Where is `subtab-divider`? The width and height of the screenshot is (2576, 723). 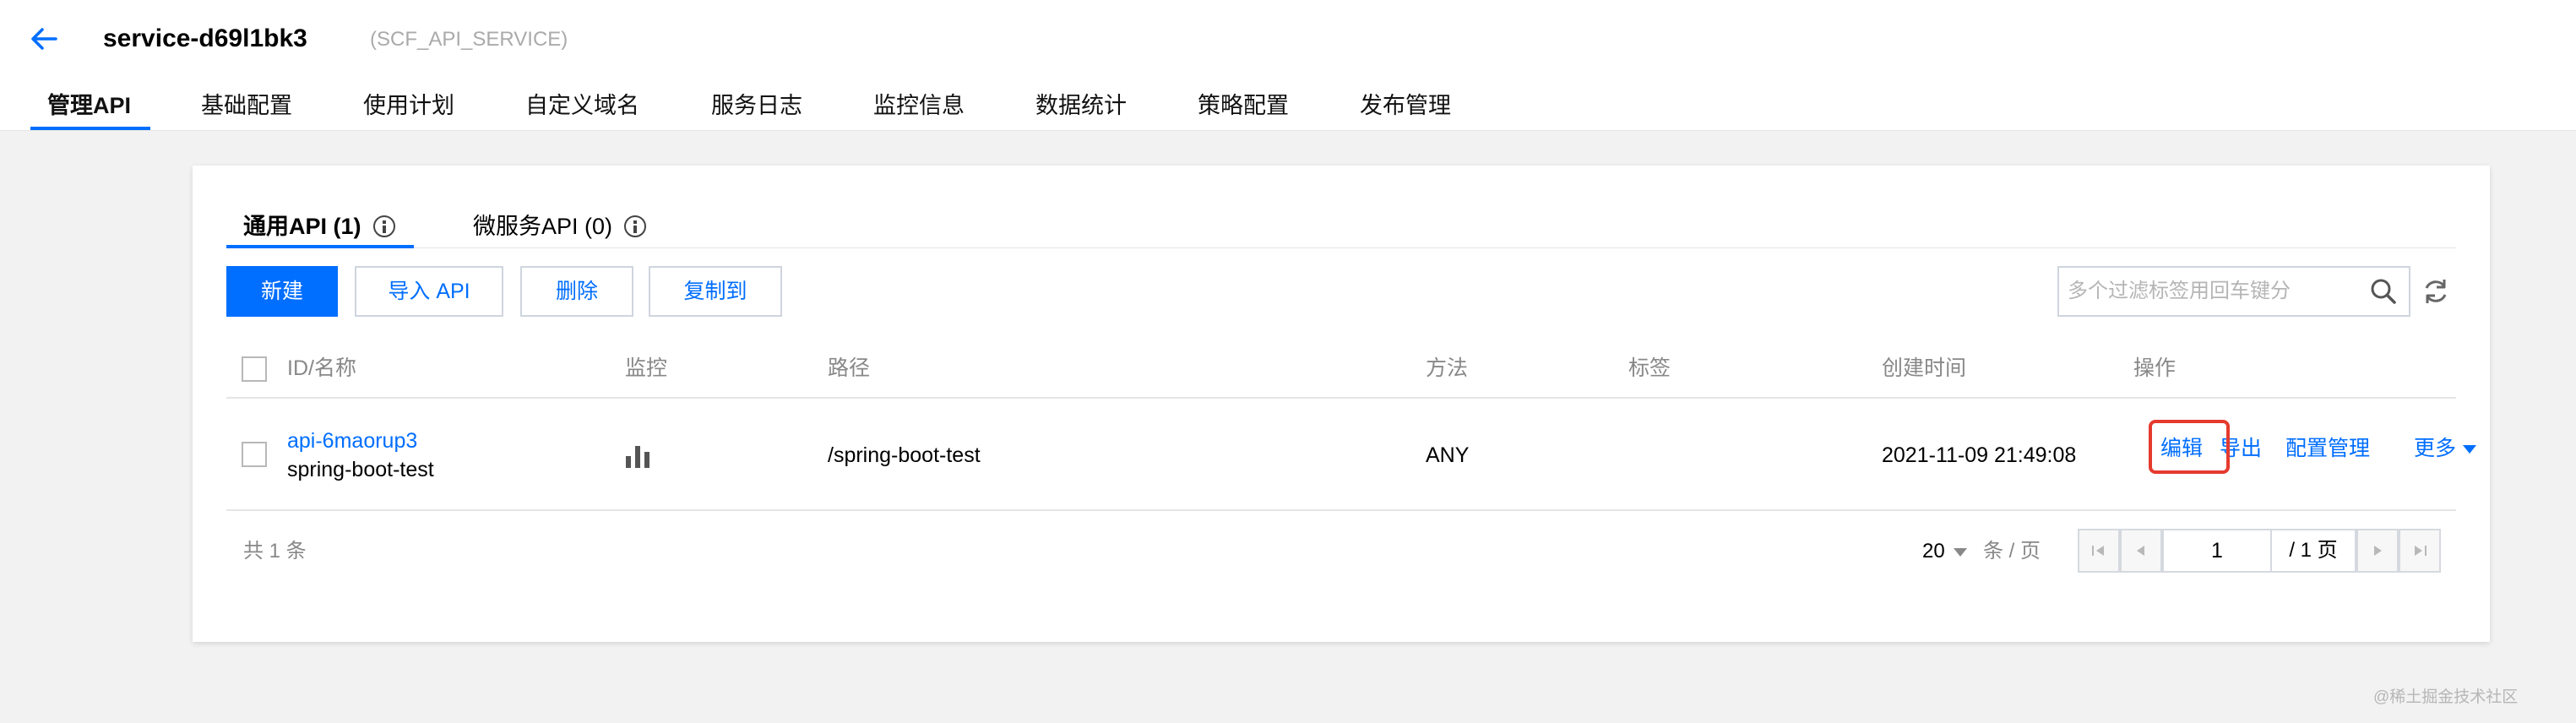 subtab-divider is located at coordinates (1341, 247).